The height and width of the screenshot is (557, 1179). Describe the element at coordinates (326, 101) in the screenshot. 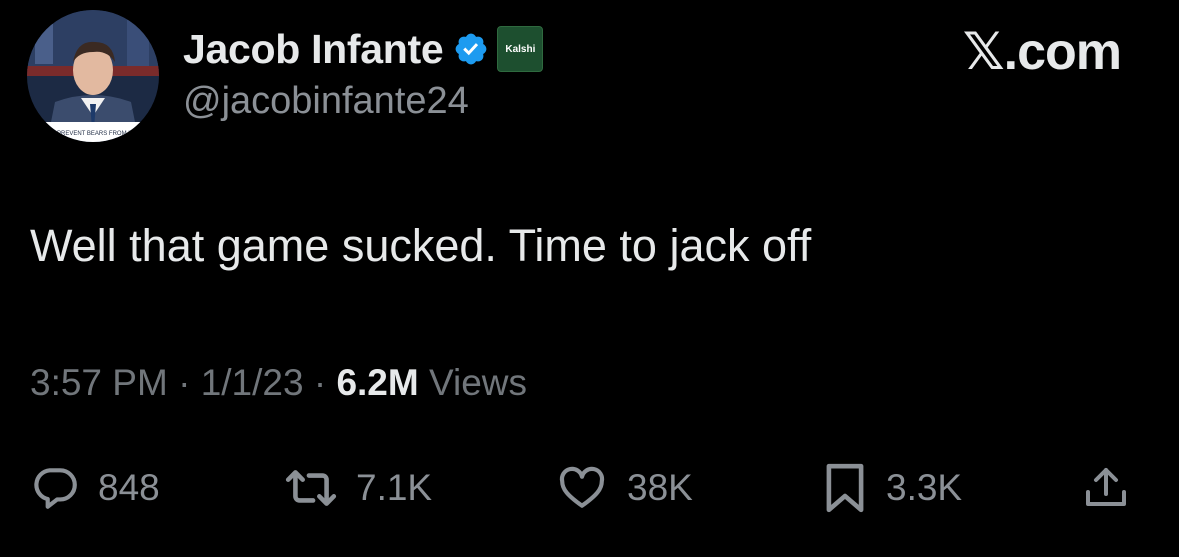

I see `author-handle: @jacobinfante24` at that location.